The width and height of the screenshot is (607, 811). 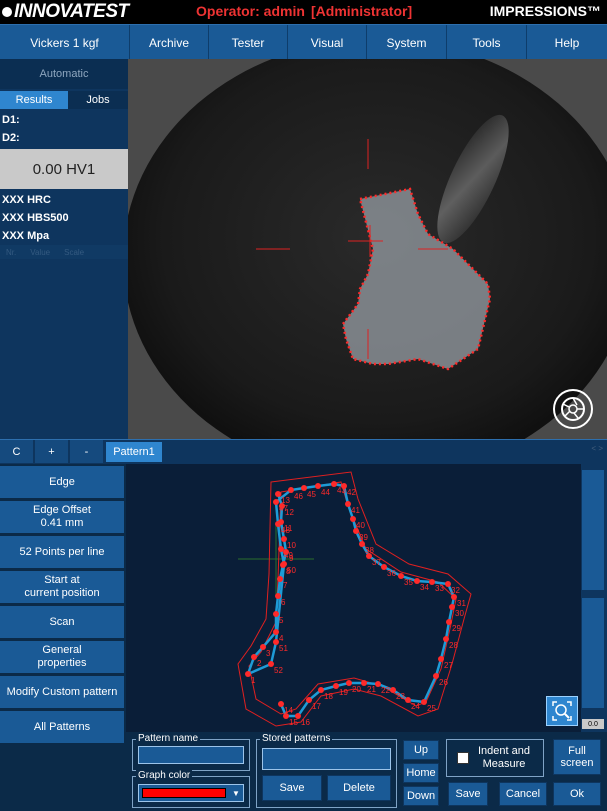 What do you see at coordinates (343, 692) in the screenshot?
I see `pattern-point-label: 19` at bounding box center [343, 692].